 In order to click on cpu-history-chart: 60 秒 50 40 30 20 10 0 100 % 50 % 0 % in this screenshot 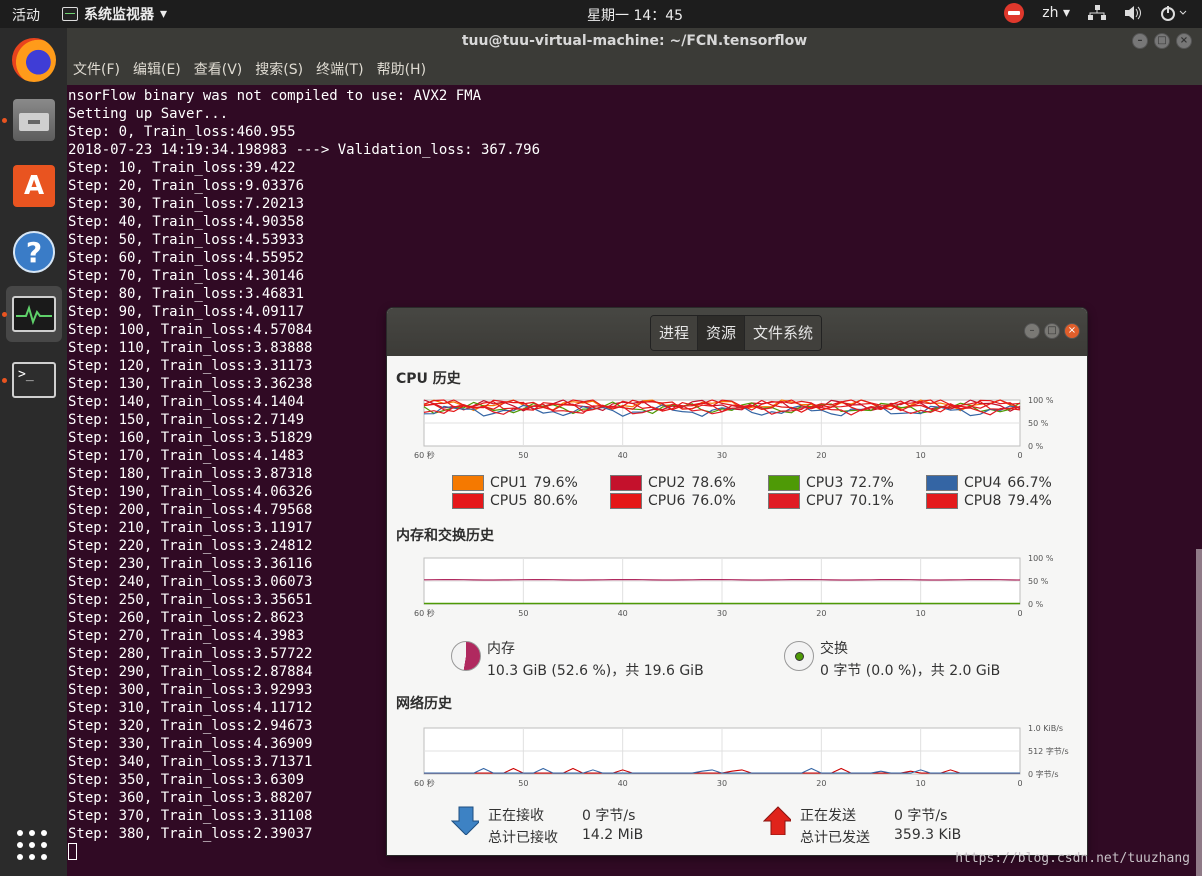, I will do `click(734, 428)`.